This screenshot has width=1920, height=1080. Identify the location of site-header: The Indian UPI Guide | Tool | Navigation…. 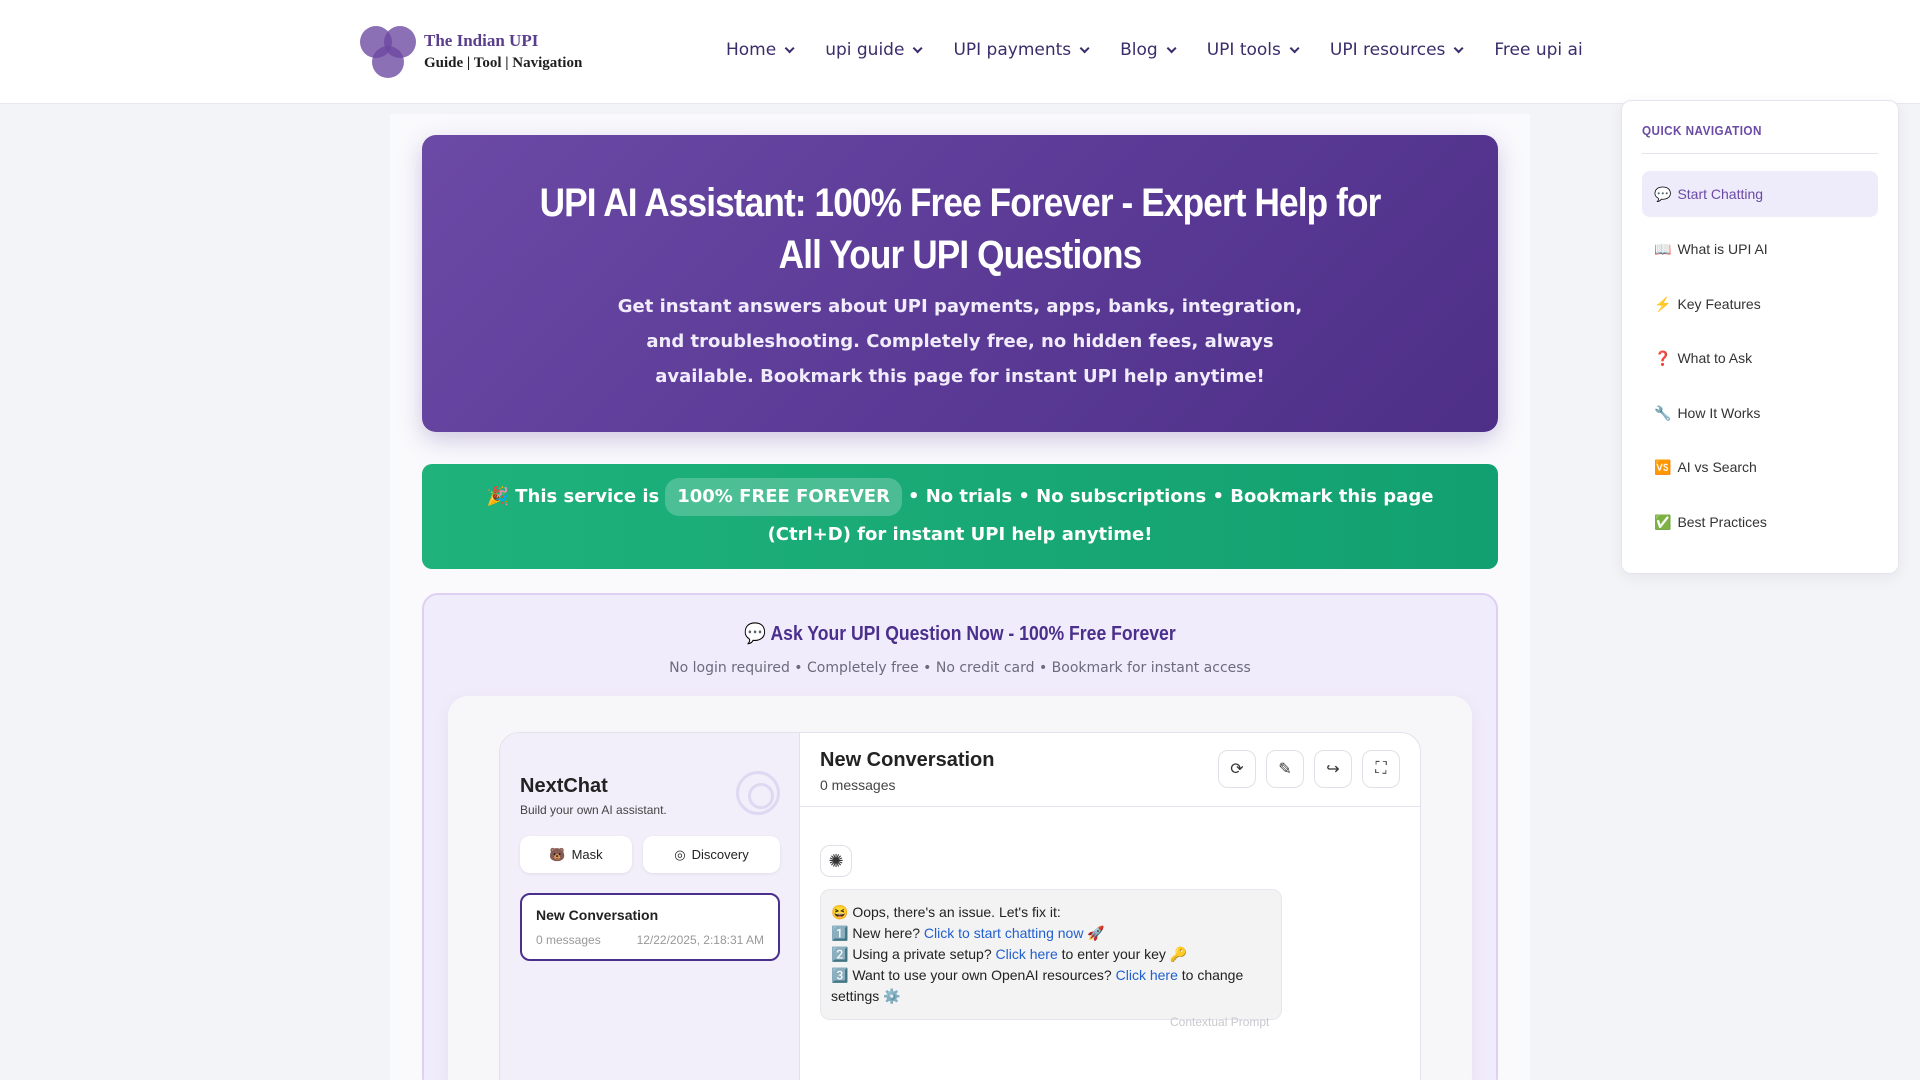
(960, 52).